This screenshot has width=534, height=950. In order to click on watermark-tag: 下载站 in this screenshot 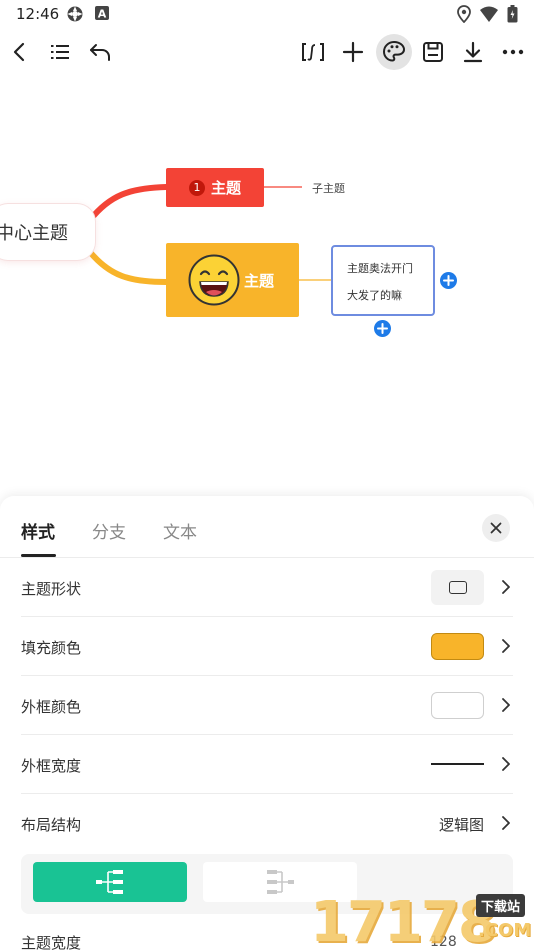, I will do `click(501, 905)`.